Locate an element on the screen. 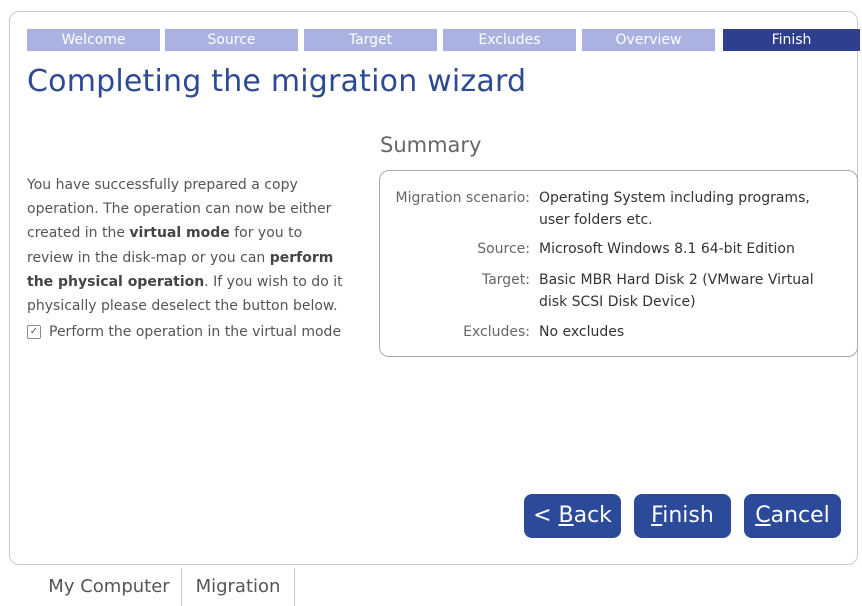 The image size is (862, 606). cancel-button: Cancel is located at coordinates (792, 516).